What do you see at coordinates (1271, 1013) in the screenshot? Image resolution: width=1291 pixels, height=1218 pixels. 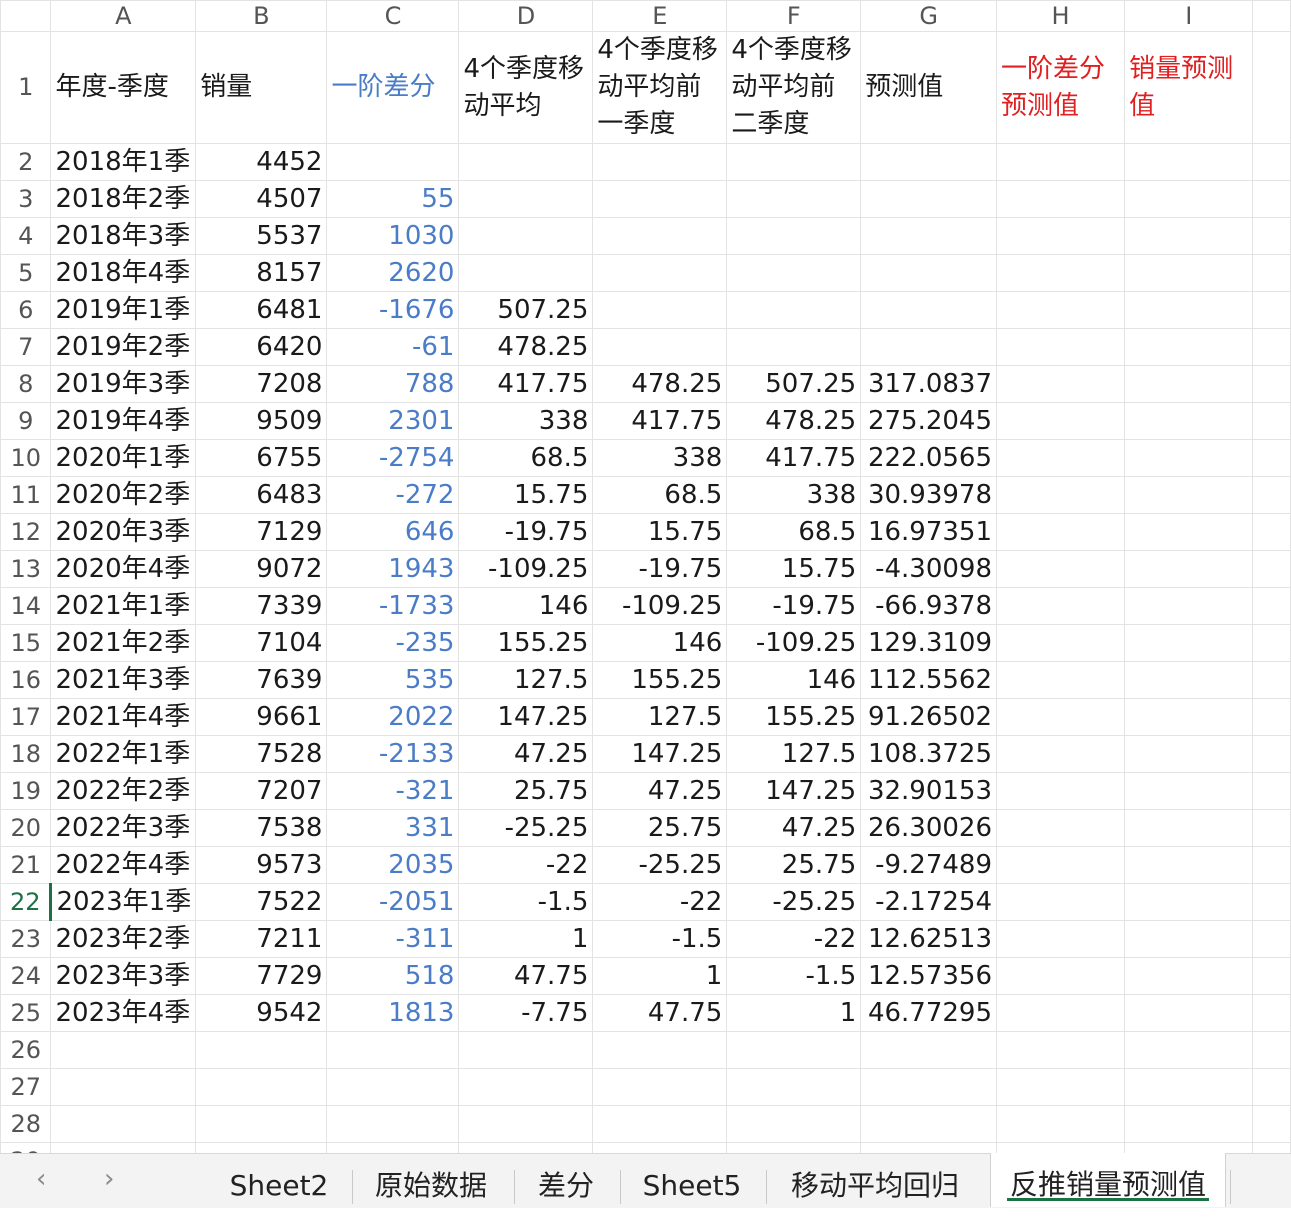 I see `cell-j25` at bounding box center [1271, 1013].